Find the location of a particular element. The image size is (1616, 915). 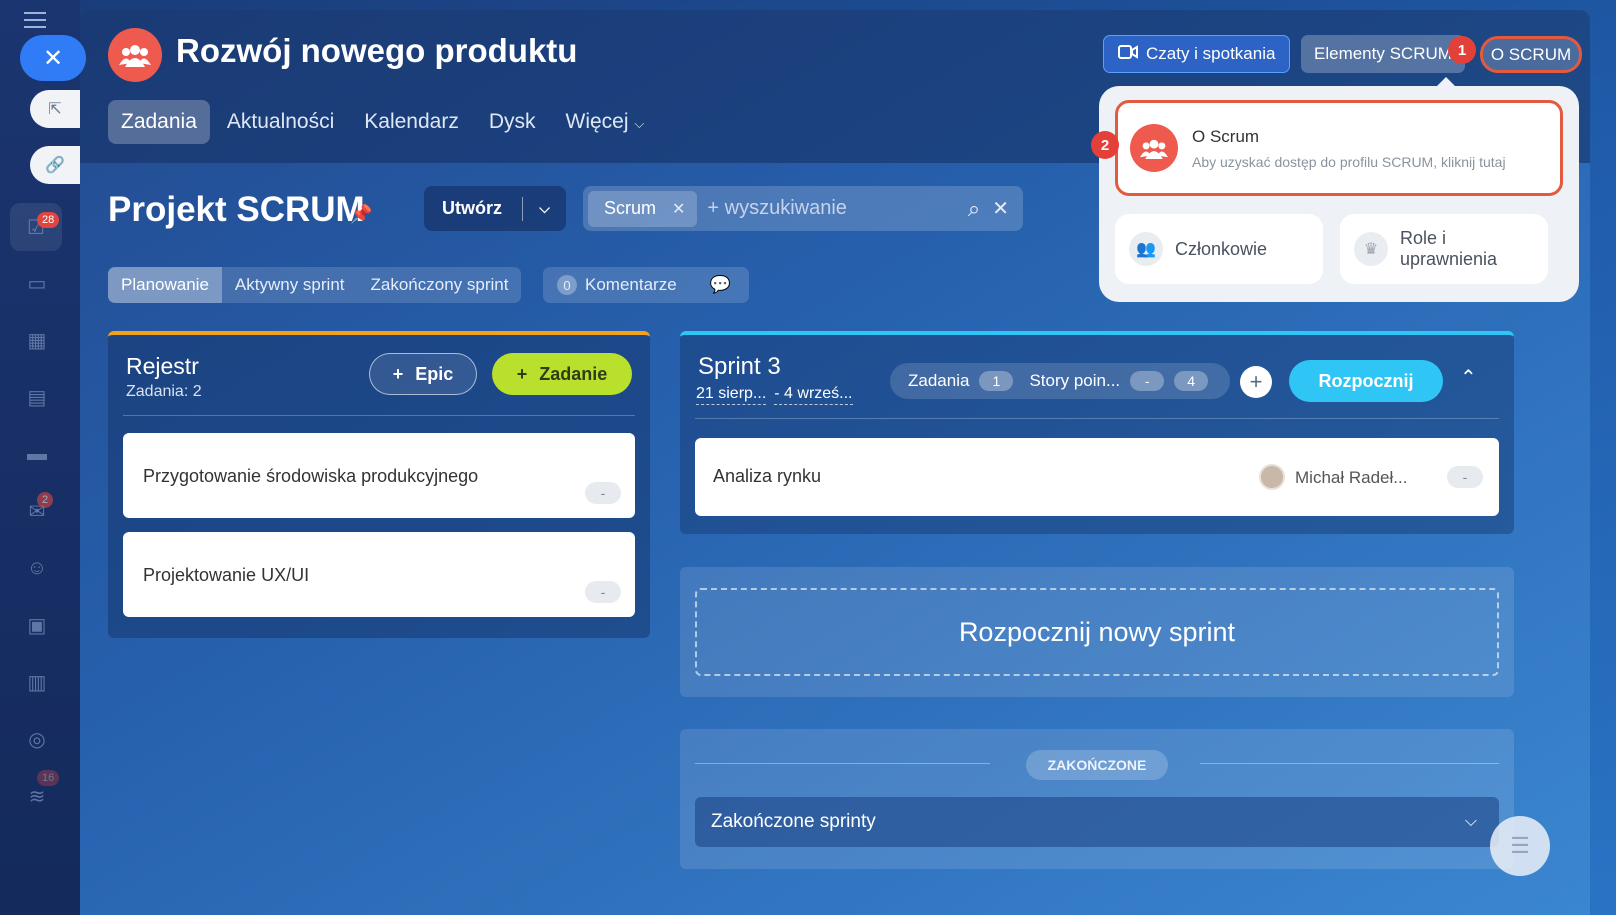

search-icon: ⌕ is located at coordinates (974, 209).